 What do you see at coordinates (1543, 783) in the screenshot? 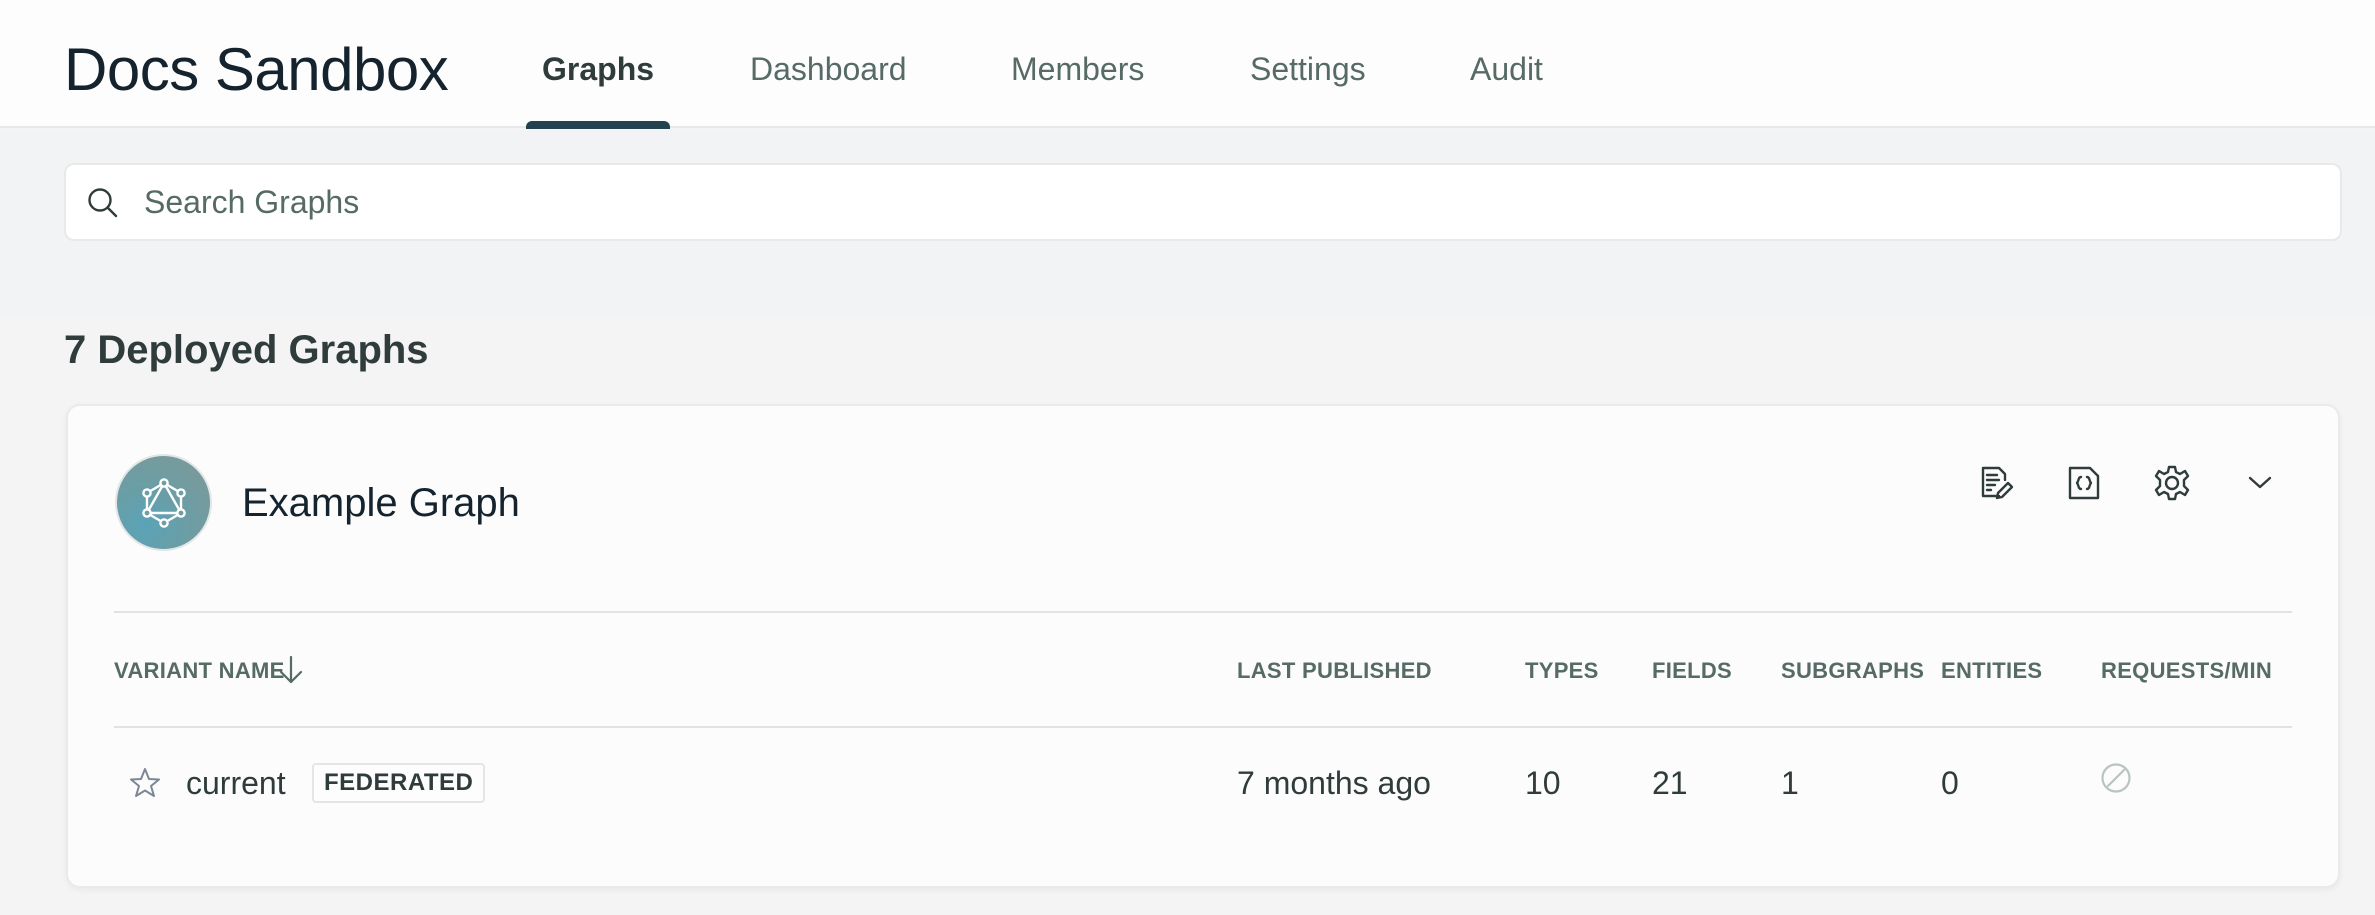
I see `types-count: 10` at bounding box center [1543, 783].